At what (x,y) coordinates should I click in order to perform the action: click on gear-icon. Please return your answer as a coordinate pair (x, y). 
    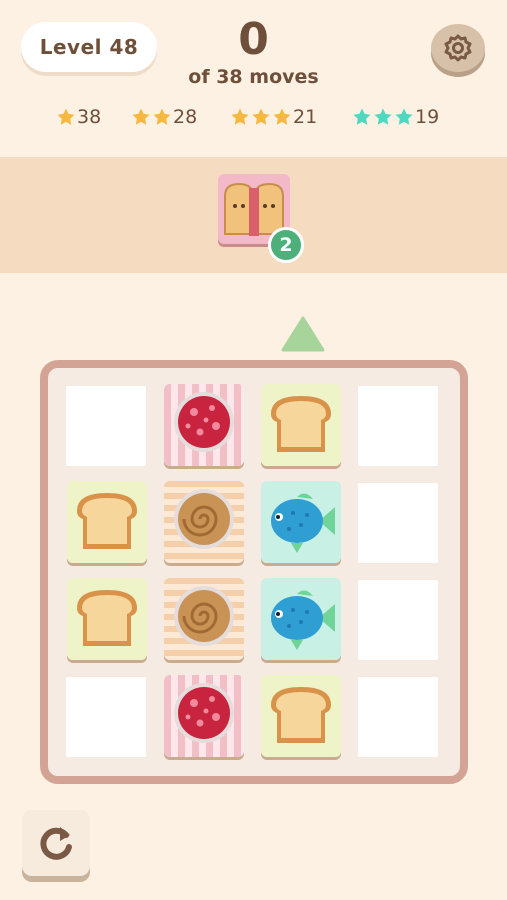
    Looking at the image, I should click on (458, 48).